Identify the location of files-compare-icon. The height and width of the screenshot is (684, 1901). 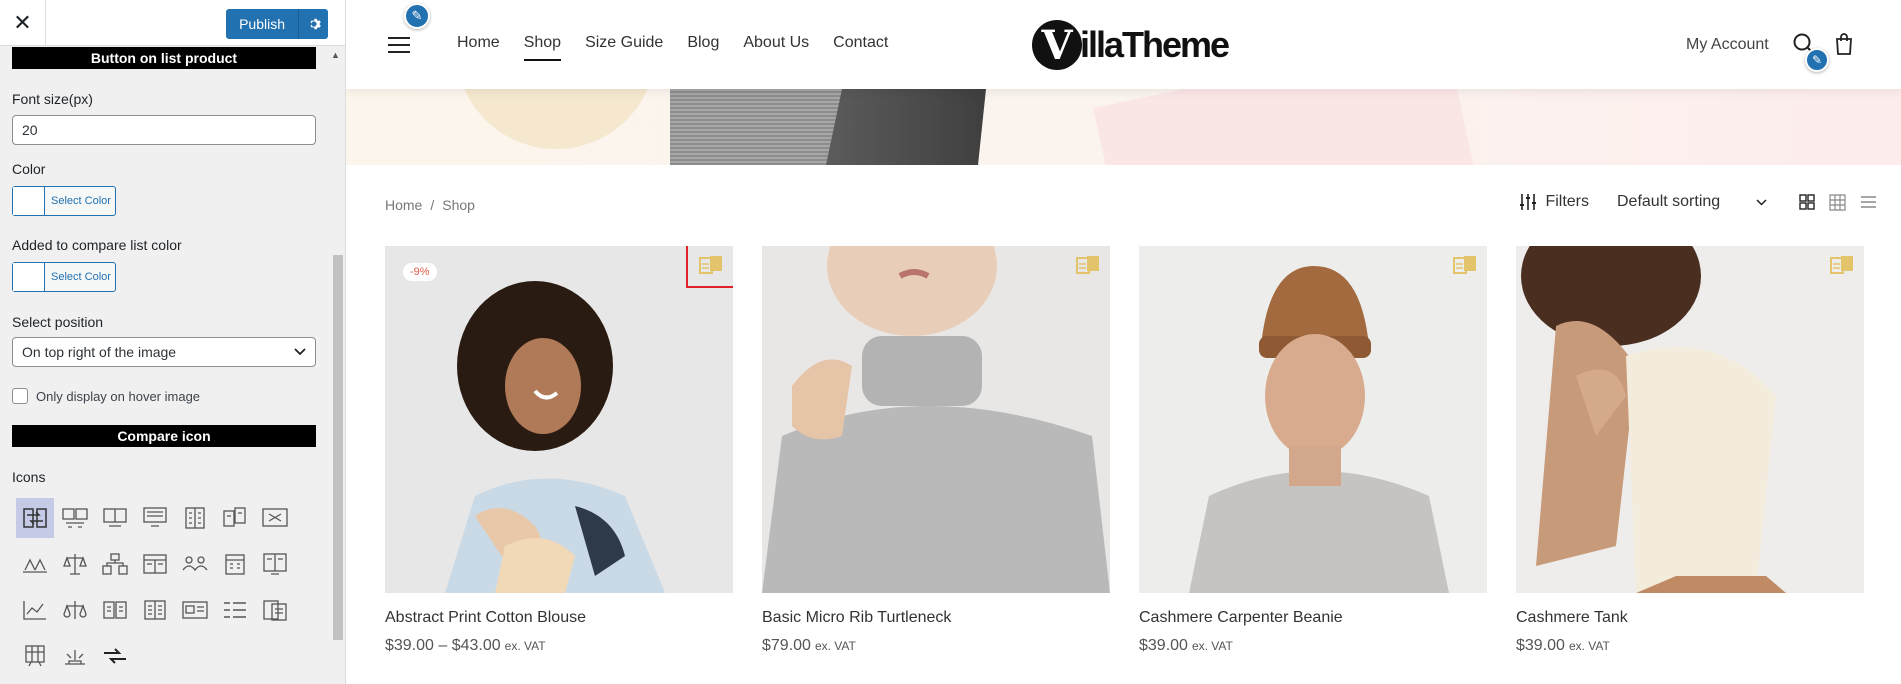
(275, 610).